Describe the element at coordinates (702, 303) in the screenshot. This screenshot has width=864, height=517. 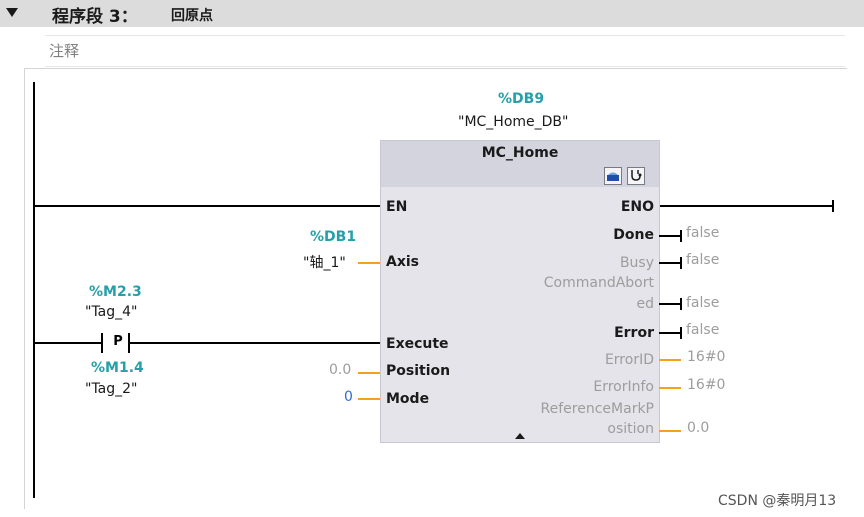
I see `command-aborted-value: false` at that location.